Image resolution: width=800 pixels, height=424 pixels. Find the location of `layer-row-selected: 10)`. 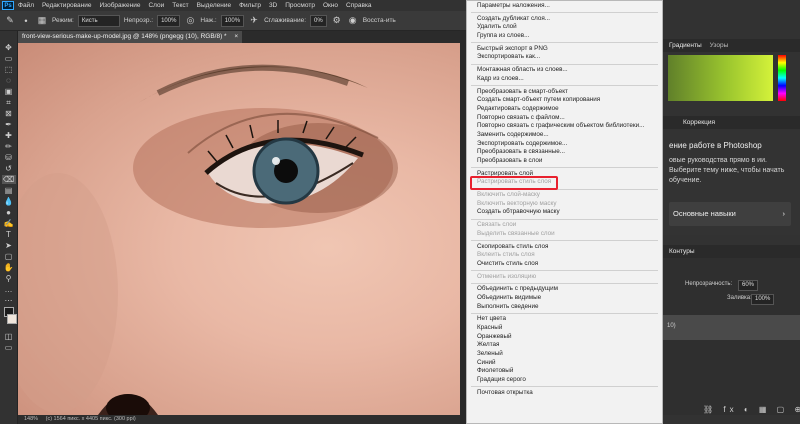

layer-row-selected: 10) is located at coordinates (731, 327).